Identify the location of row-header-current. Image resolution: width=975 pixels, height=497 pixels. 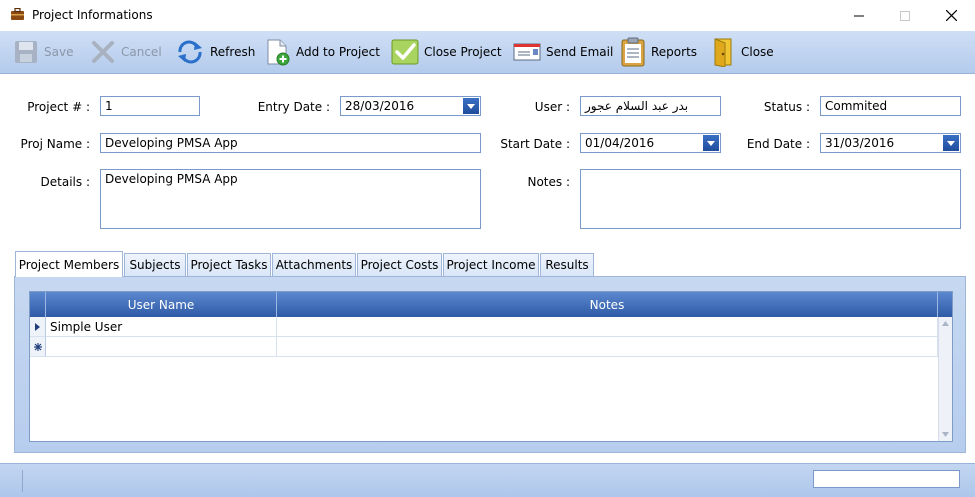
(38, 327).